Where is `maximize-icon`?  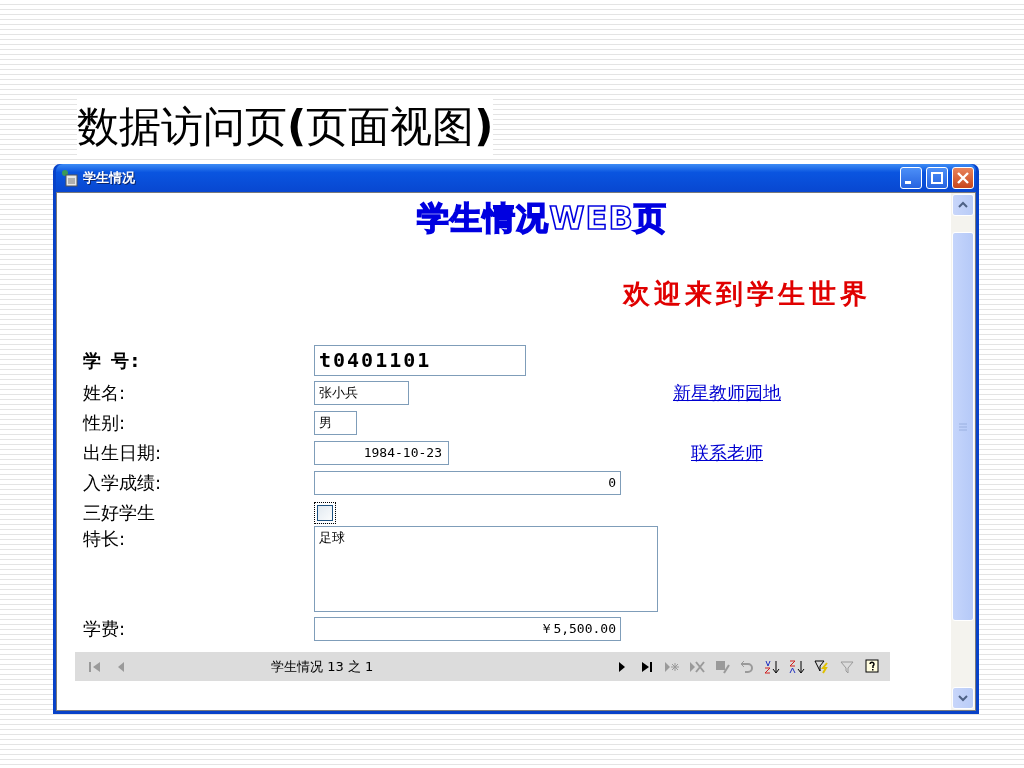 maximize-icon is located at coordinates (937, 178).